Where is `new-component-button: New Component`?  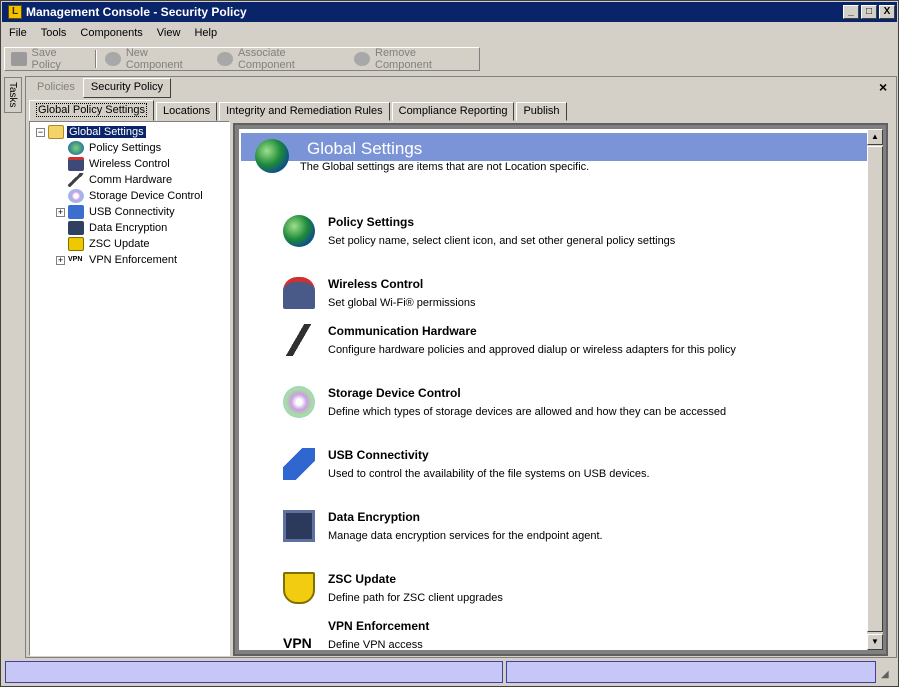
new-component-button: New Component is located at coordinates (155, 59).